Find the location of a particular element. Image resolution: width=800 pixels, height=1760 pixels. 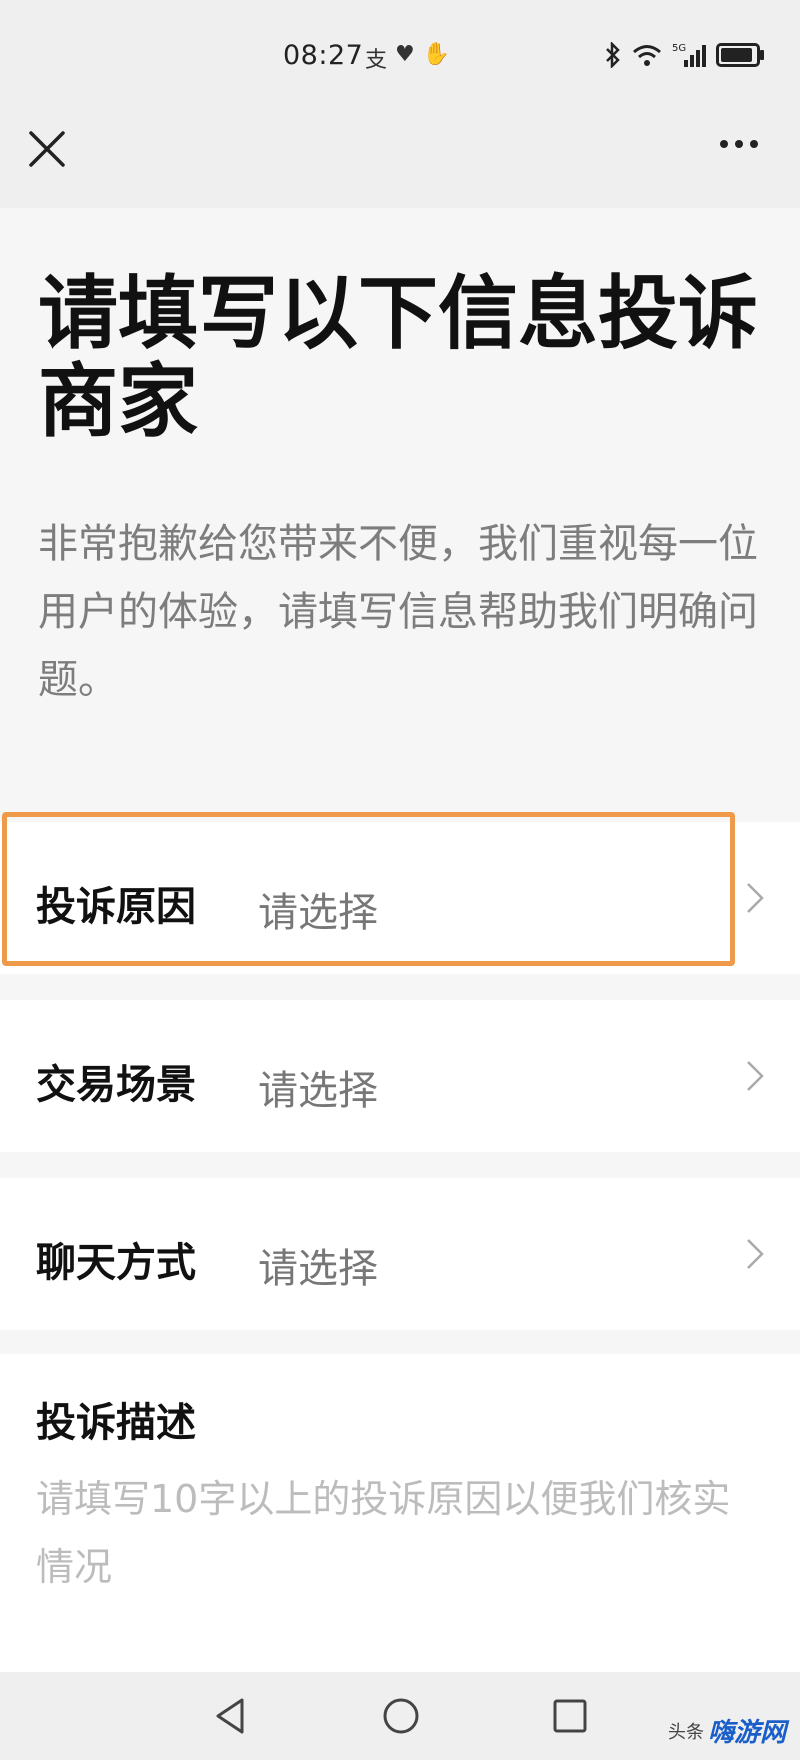

network-label: 5G is located at coordinates (679, 48).